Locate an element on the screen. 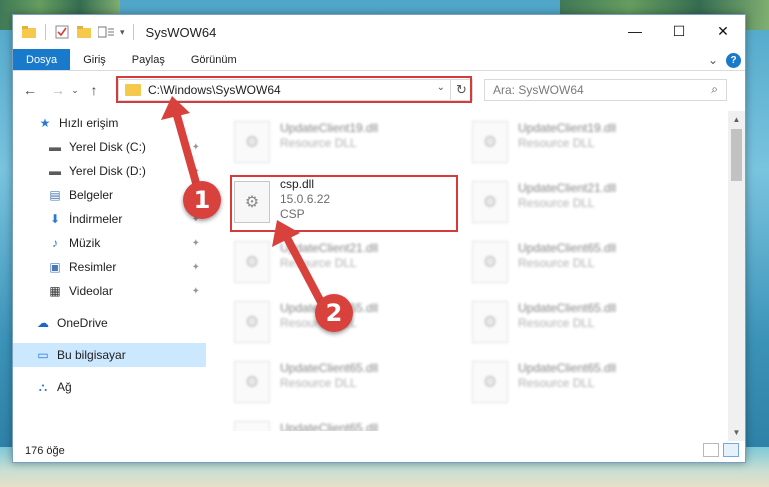 This screenshot has height=487, width=769. title-bar: ▾ SysWOW64 — ☐ ✕ is located at coordinates (379, 32).